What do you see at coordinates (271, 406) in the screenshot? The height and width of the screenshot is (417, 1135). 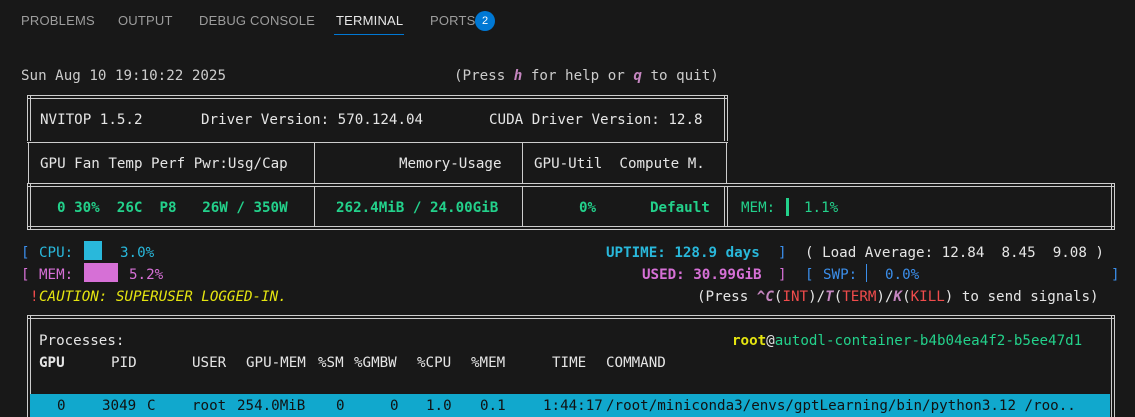 I see `row-gpu-mem: 254.0MiB` at bounding box center [271, 406].